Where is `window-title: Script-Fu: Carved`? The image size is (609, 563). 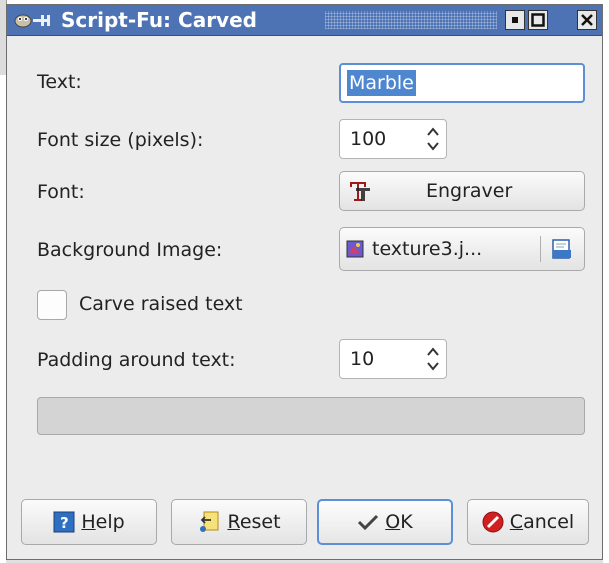
window-title: Script-Fu: Carved is located at coordinates (159, 20).